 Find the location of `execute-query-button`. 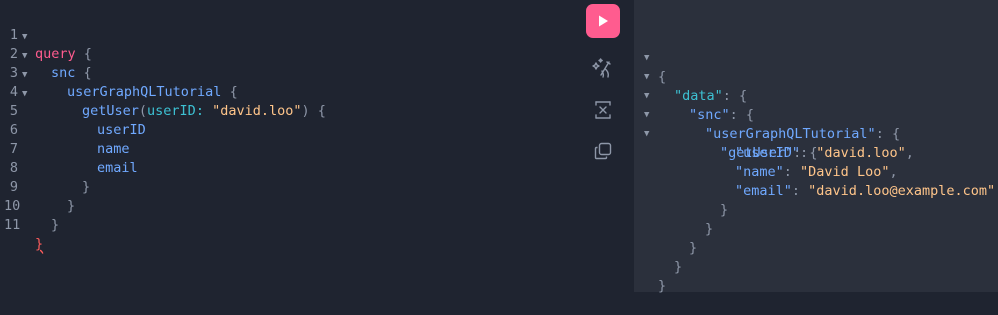

execute-query-button is located at coordinates (603, 21).